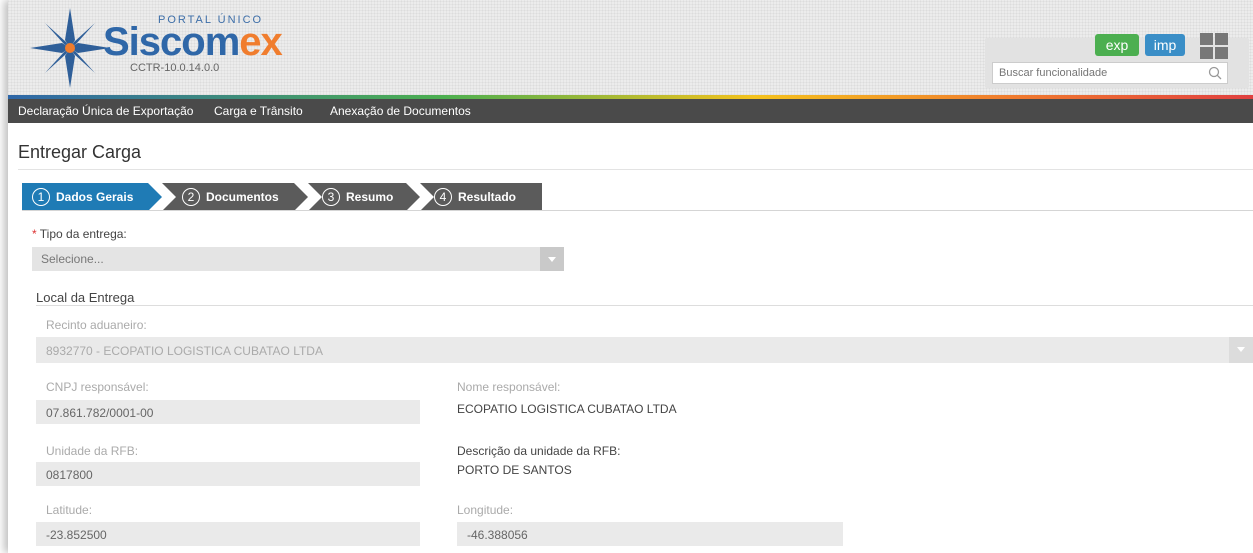 The image size is (1253, 553). Describe the element at coordinates (567, 409) in the screenshot. I see `nome-value: ECOPATIO LOGISTICA CUBATAO LTDA` at that location.